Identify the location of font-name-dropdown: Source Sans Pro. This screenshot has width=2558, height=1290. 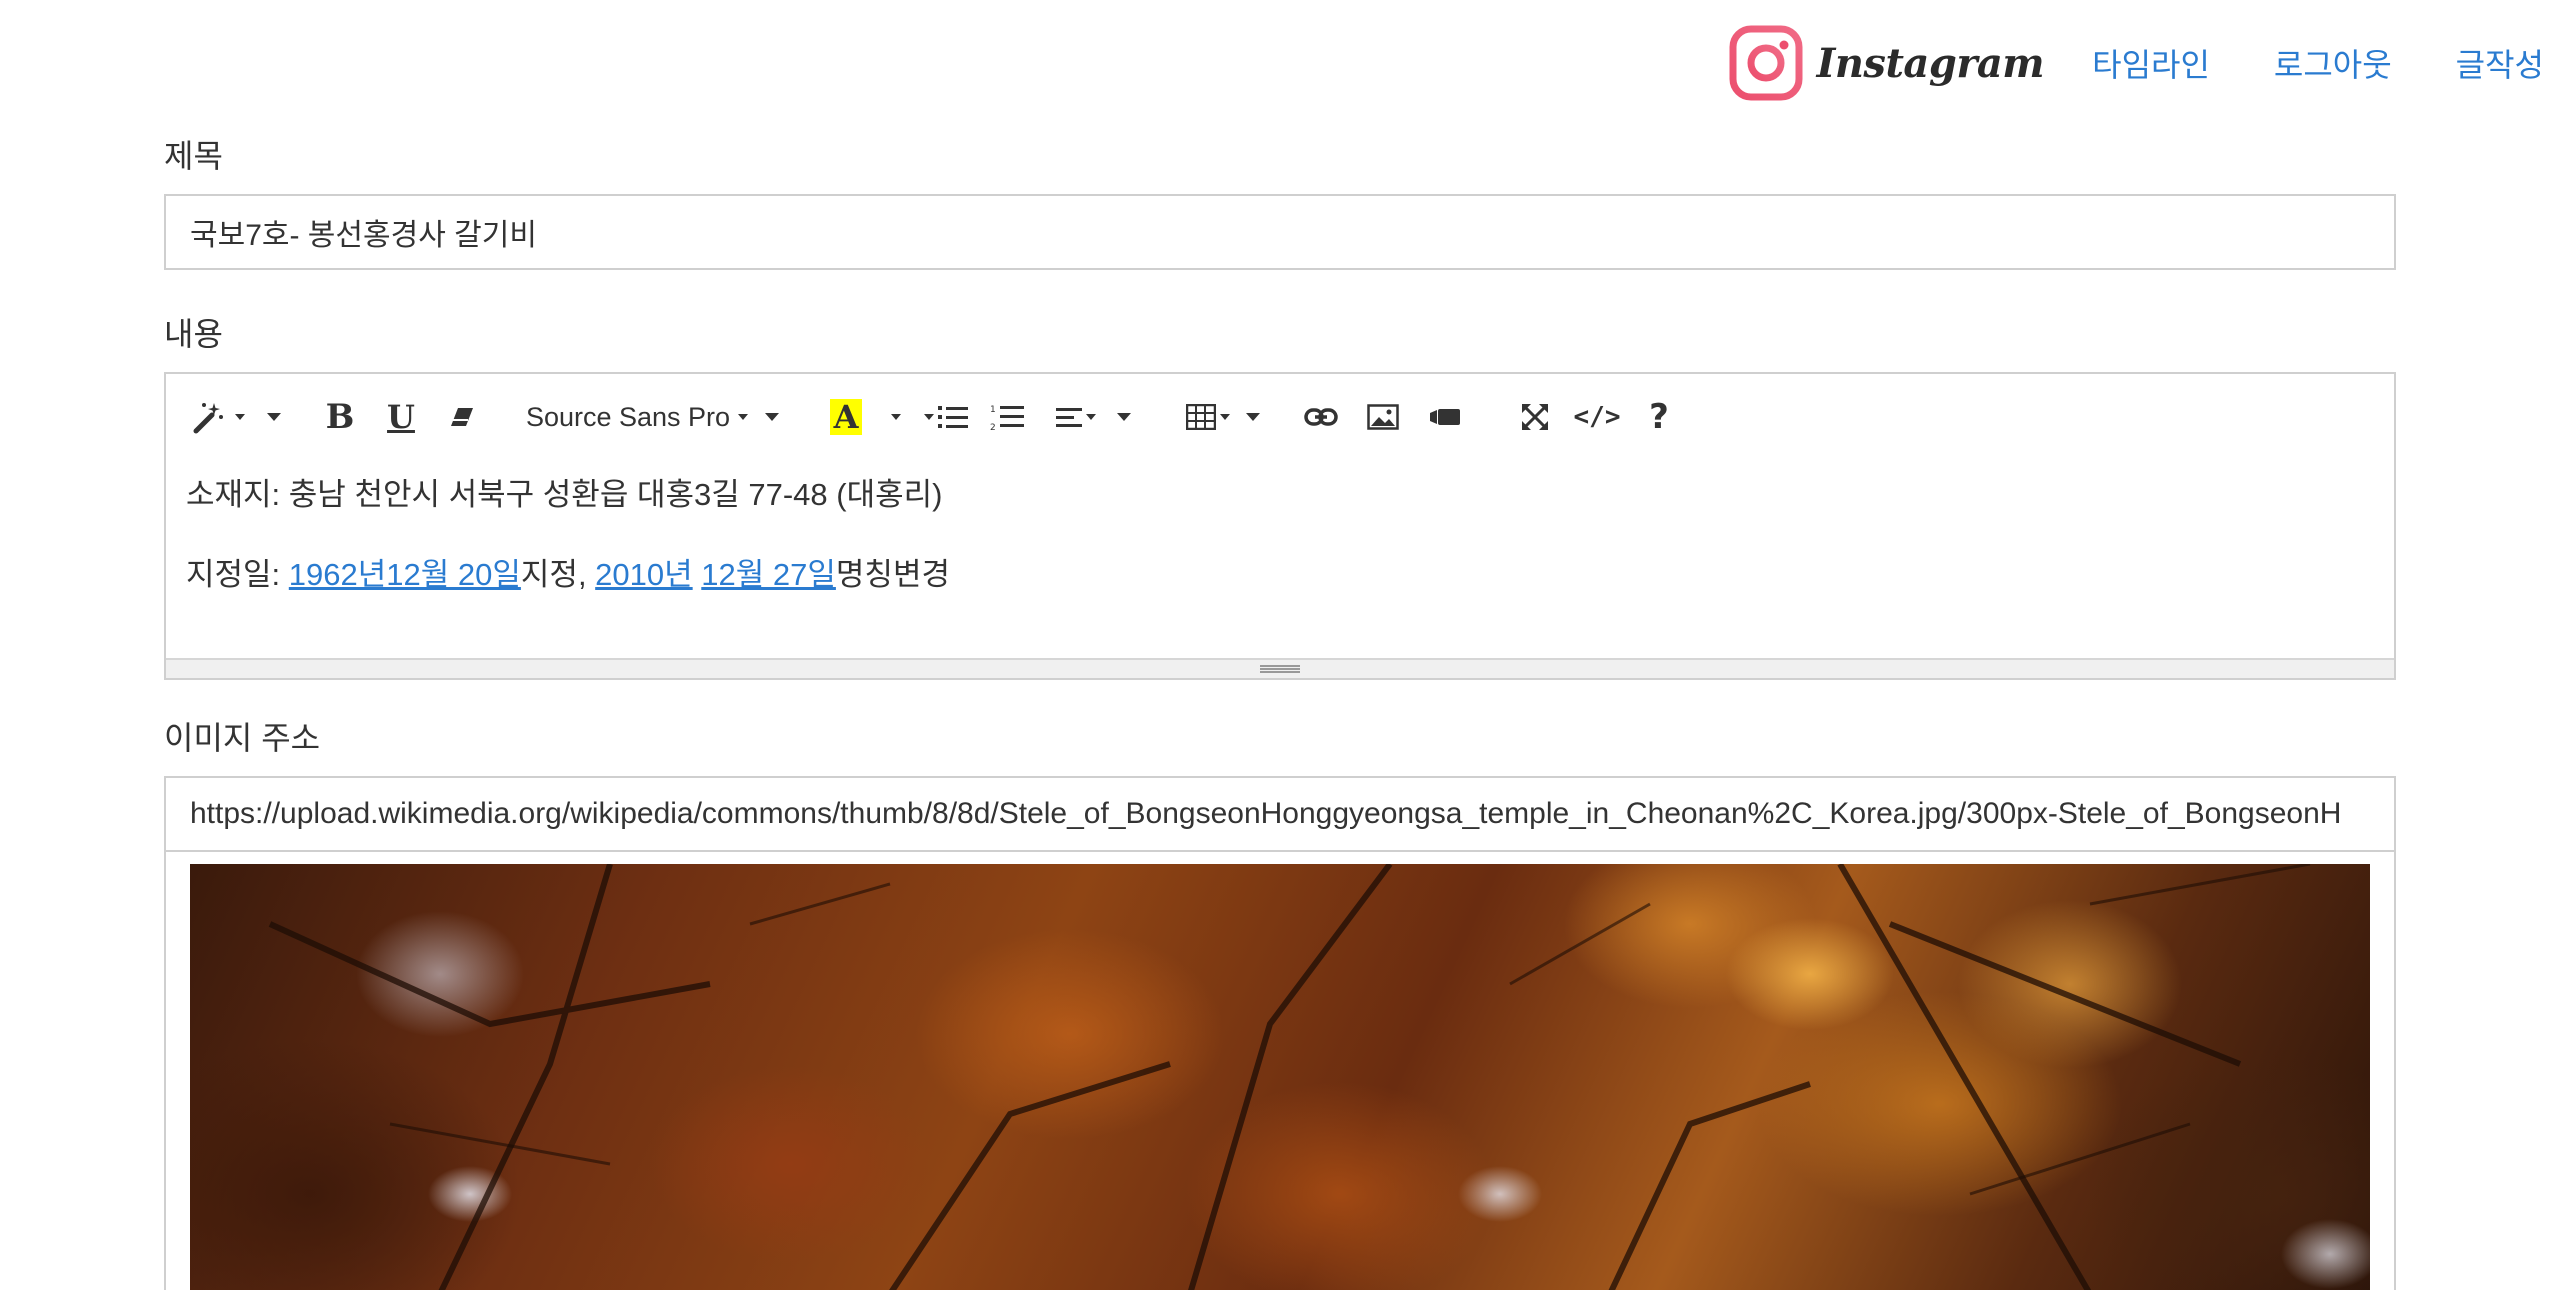
(637, 417).